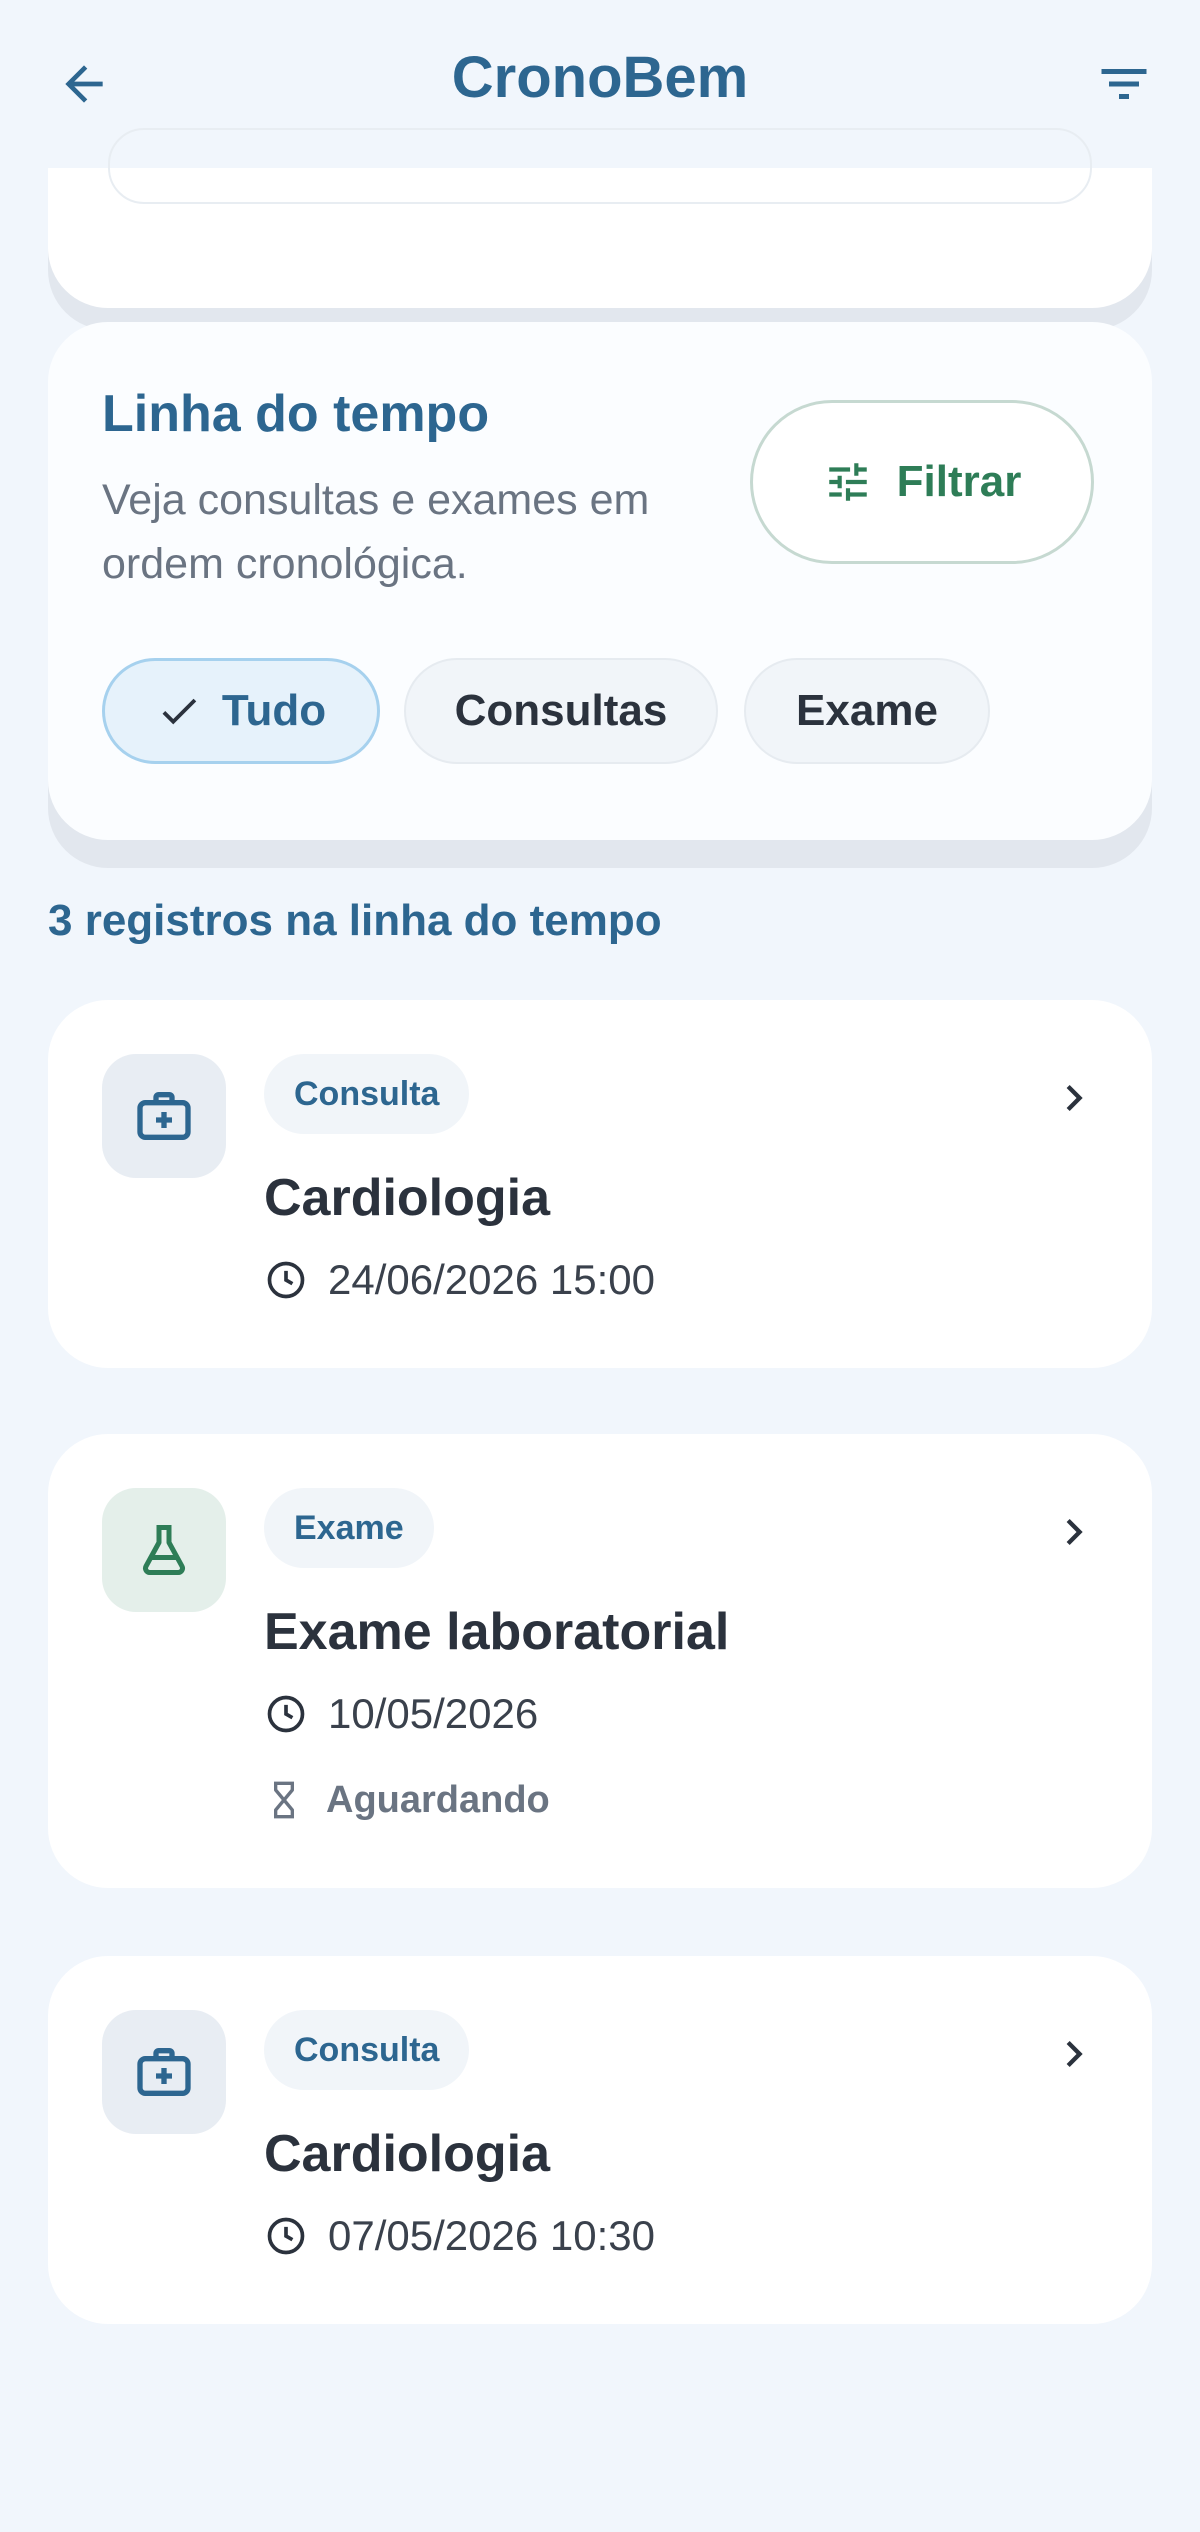 The width and height of the screenshot is (1200, 2532). What do you see at coordinates (600, 166) in the screenshot?
I see `previous-card-field` at bounding box center [600, 166].